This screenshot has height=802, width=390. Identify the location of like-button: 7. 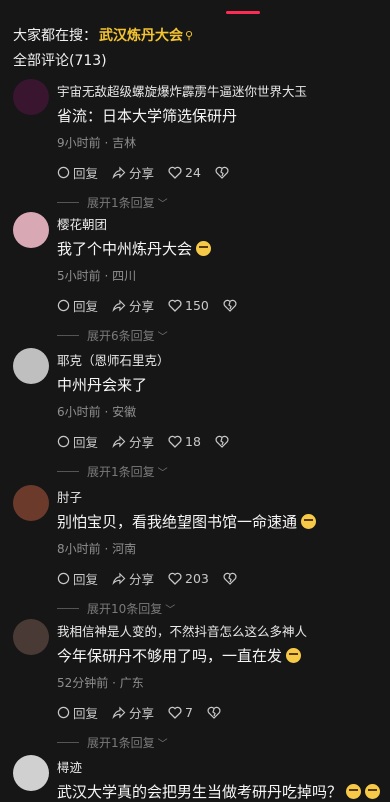
(180, 712).